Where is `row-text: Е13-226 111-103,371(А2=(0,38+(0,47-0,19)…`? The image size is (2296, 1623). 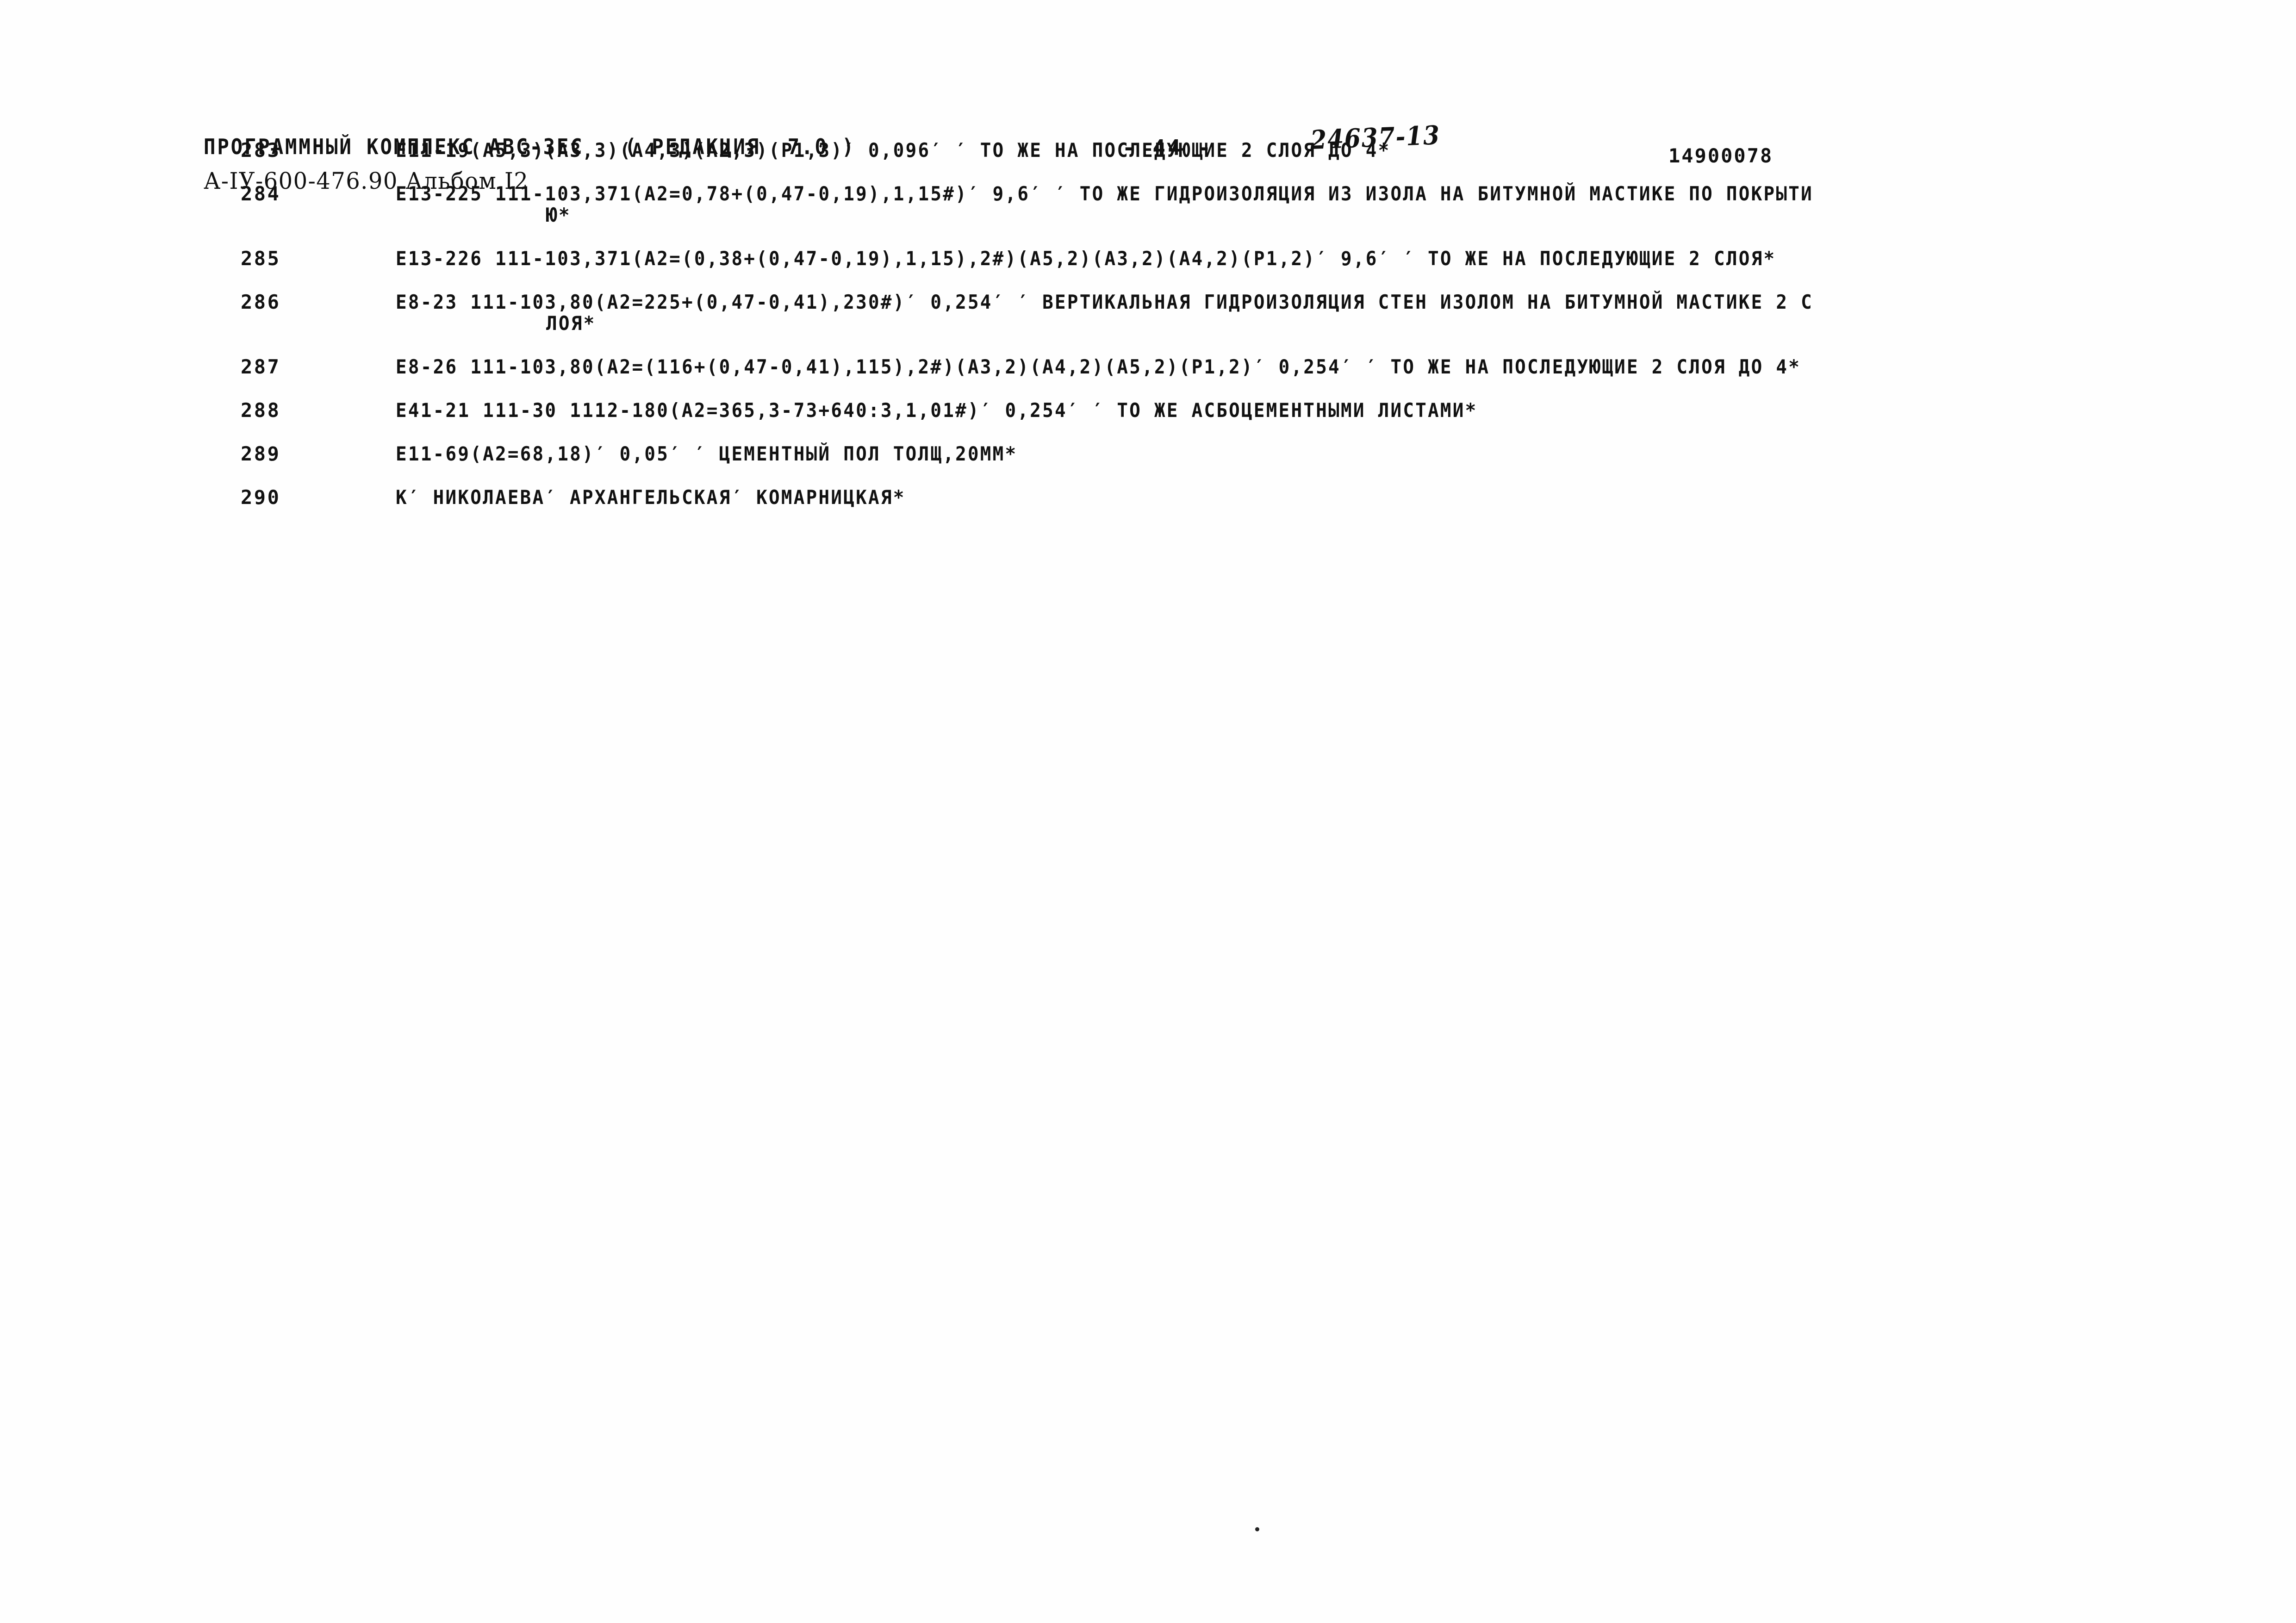
row-text: Е13-226 111-103,371(А2=(0,38+(0,47-0,19)… is located at coordinates (1086, 258).